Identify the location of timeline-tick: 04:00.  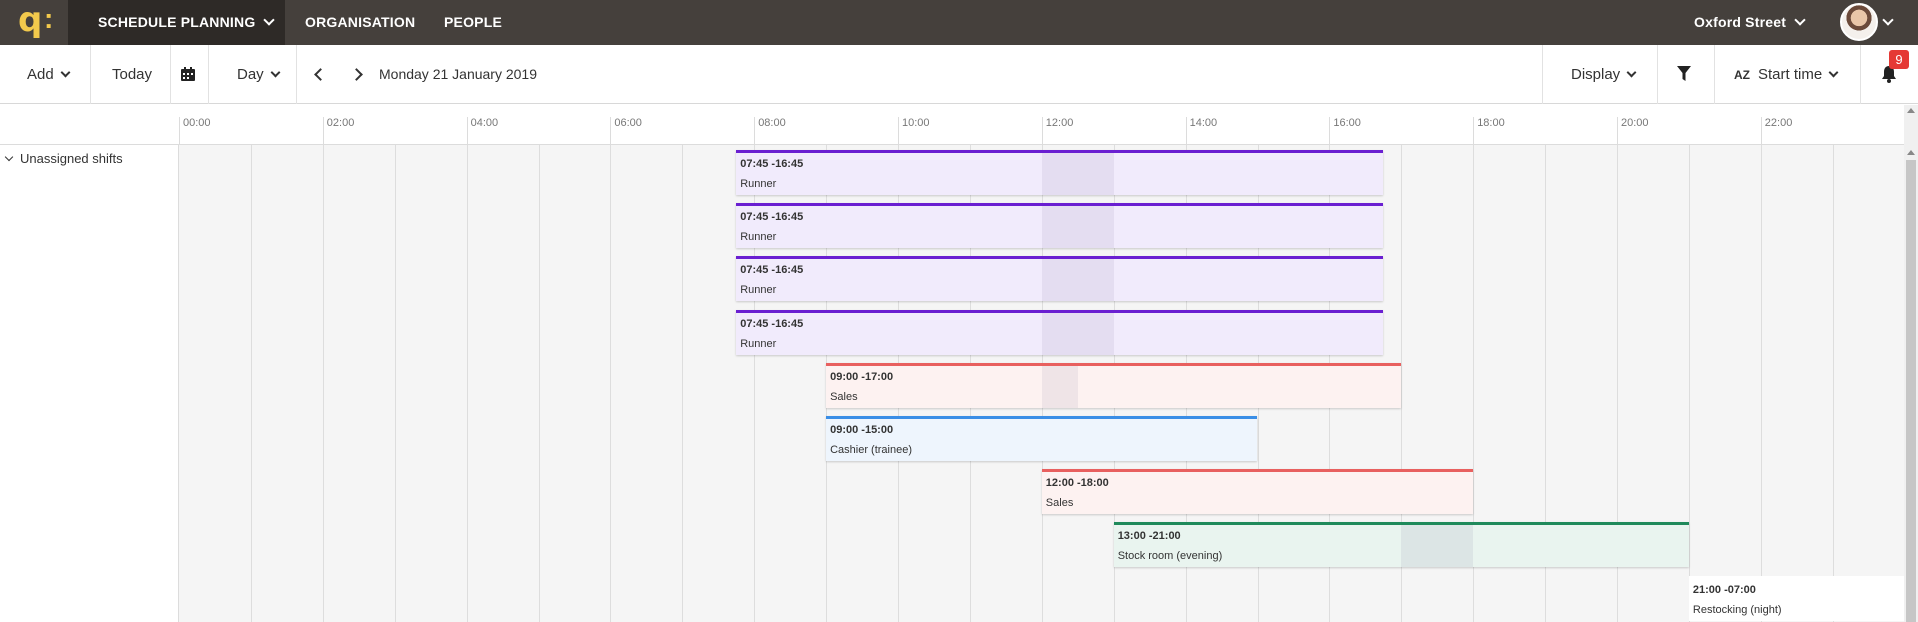
(482, 131).